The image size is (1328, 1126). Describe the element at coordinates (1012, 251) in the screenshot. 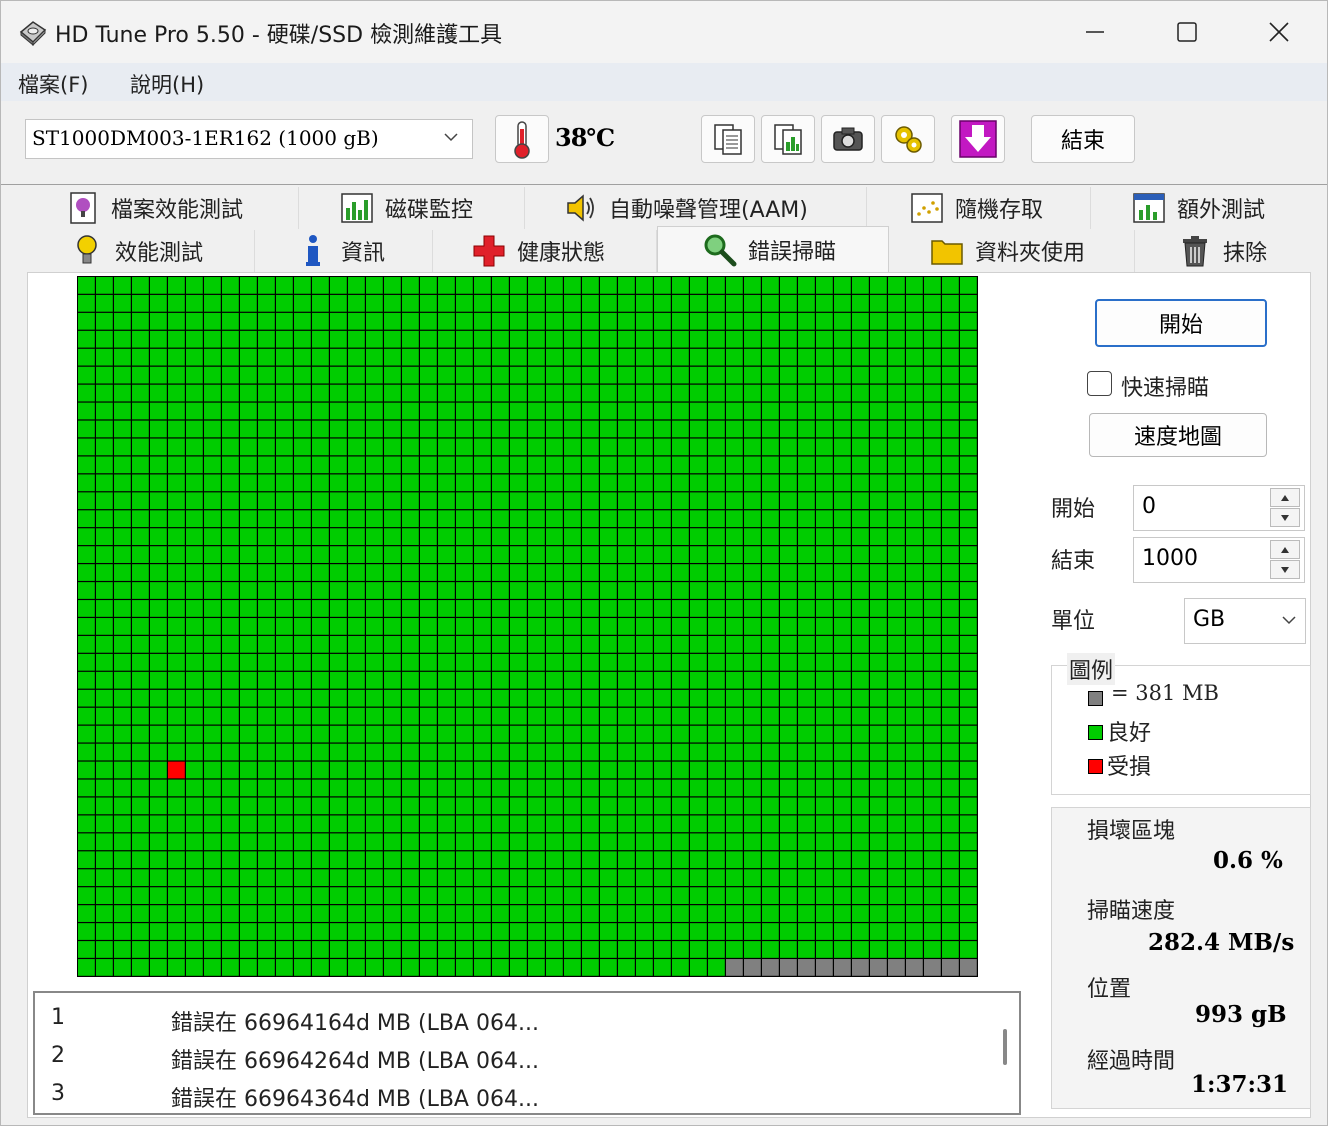

I see `tab-folder-usage: 資料夾使用` at that location.